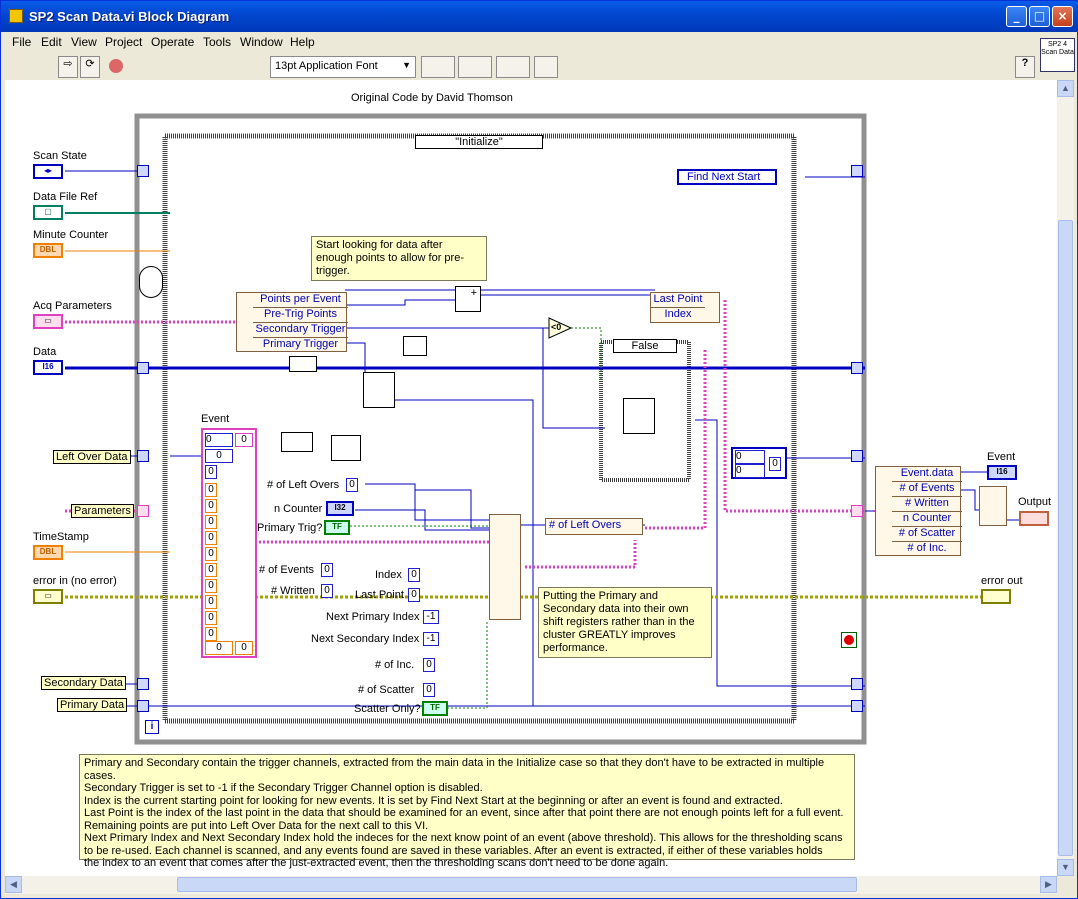 This screenshot has width=1078, height=899. Describe the element at coordinates (414, 575) in the screenshot. I see `index-const: 0` at that location.